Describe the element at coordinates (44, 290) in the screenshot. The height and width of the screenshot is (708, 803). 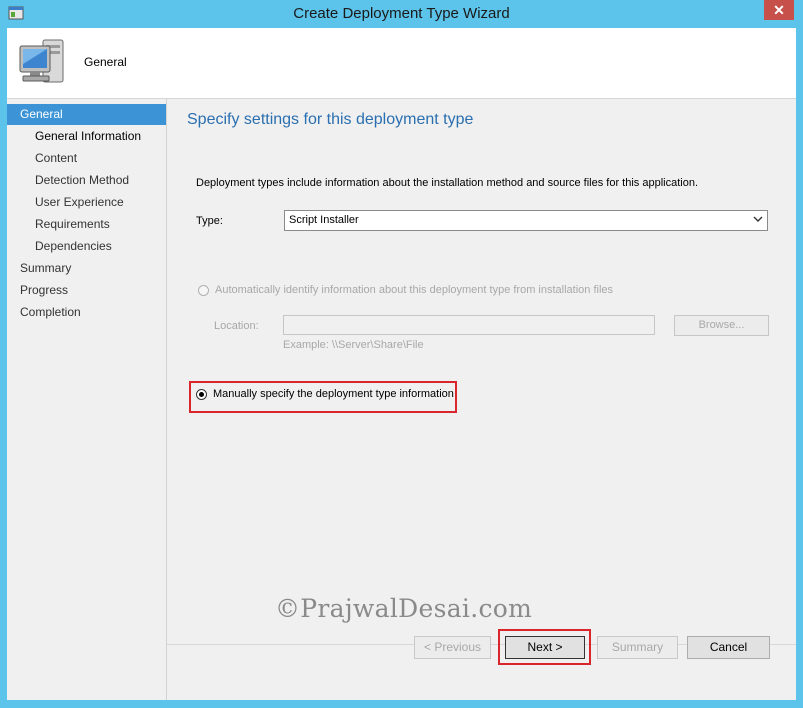
I see `sidebar-item-progress: Progress` at that location.